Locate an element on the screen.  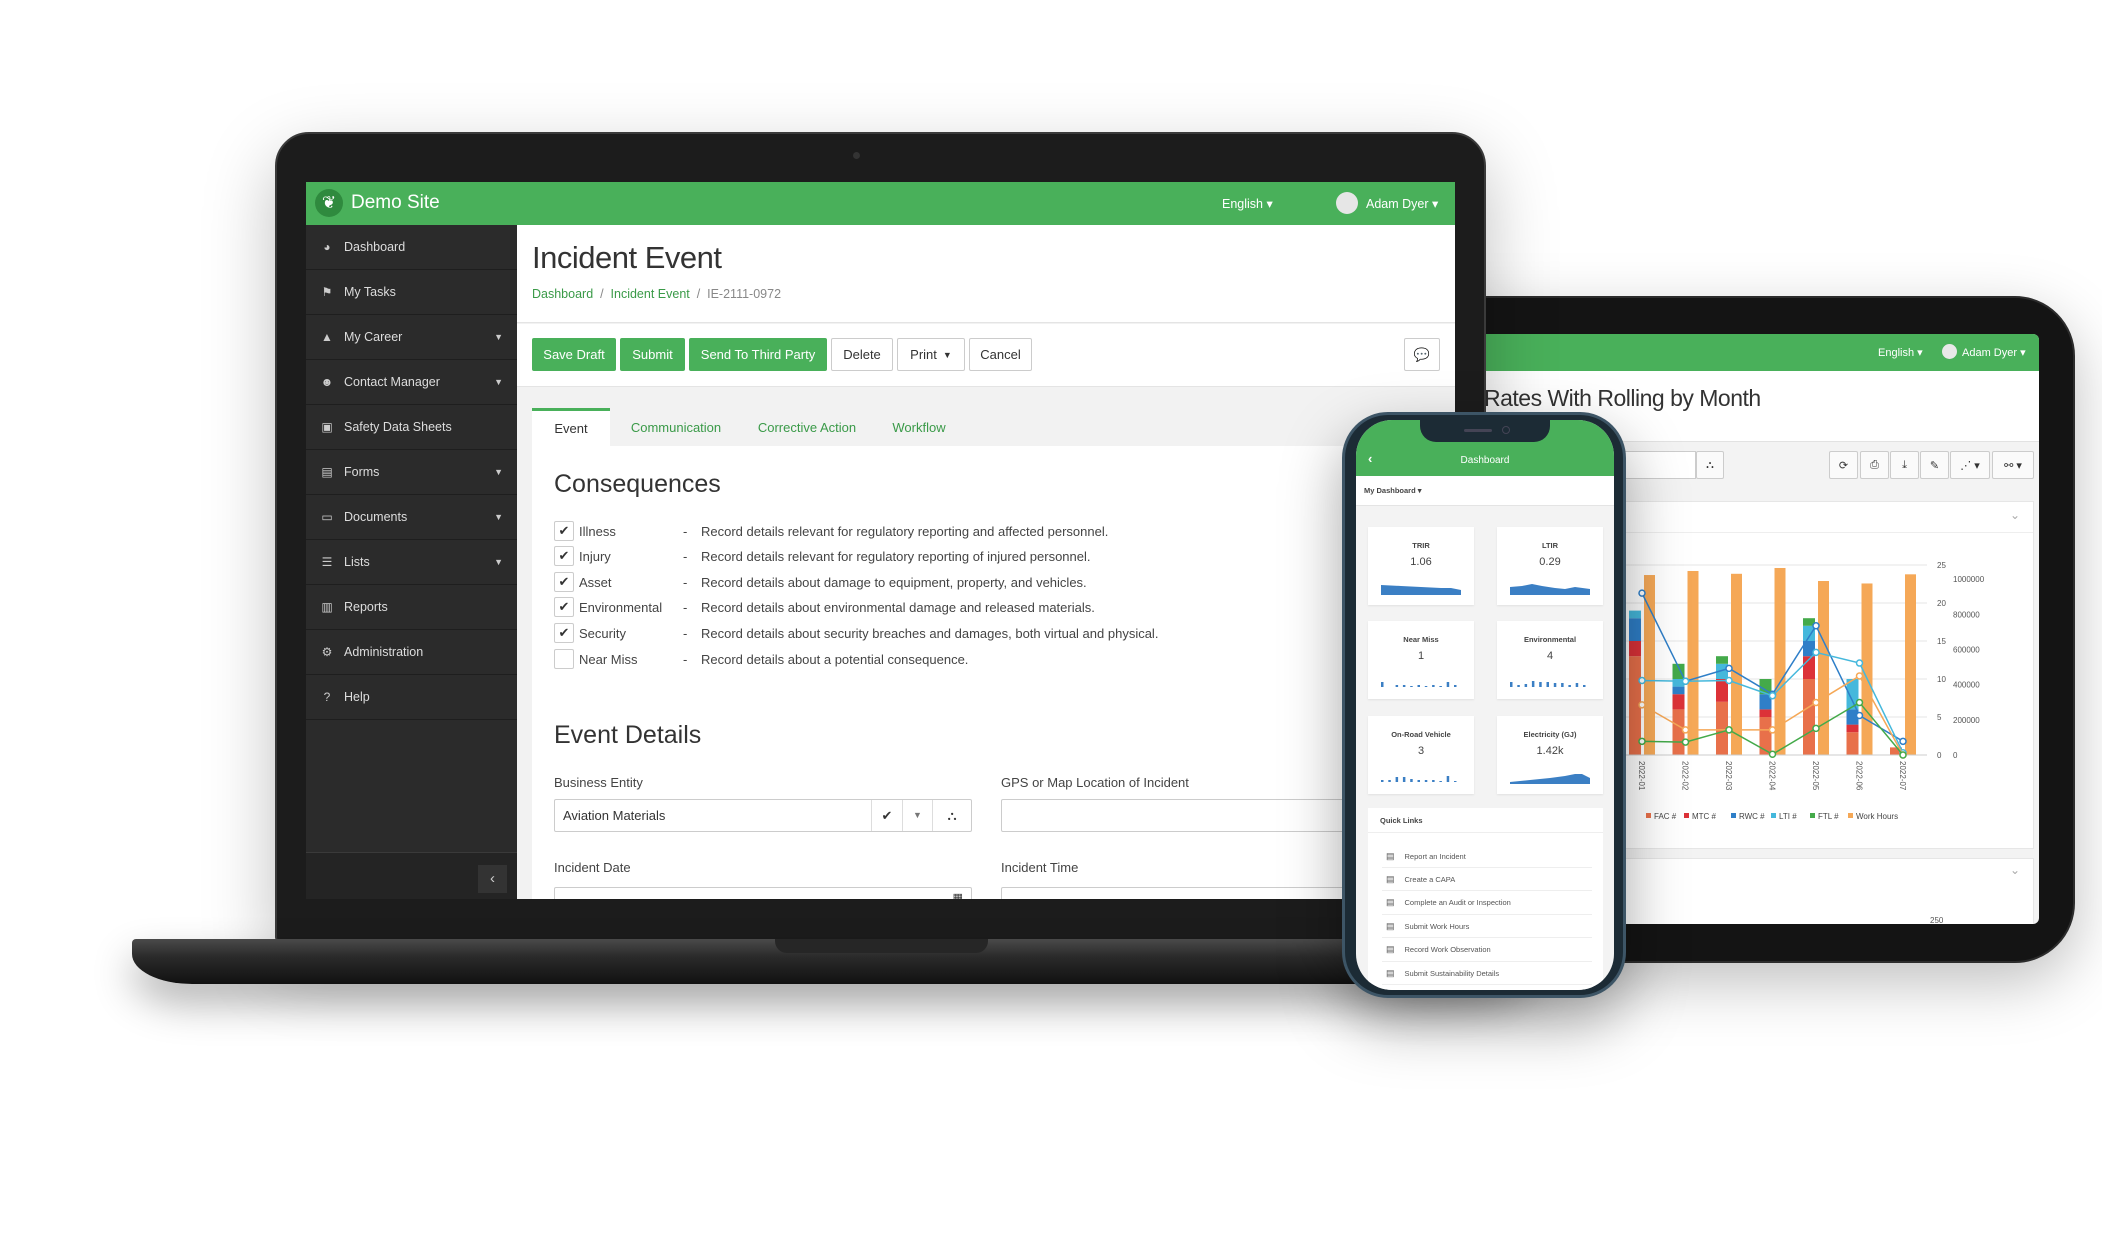
language-menu: English ▾ is located at coordinates (1247, 203).